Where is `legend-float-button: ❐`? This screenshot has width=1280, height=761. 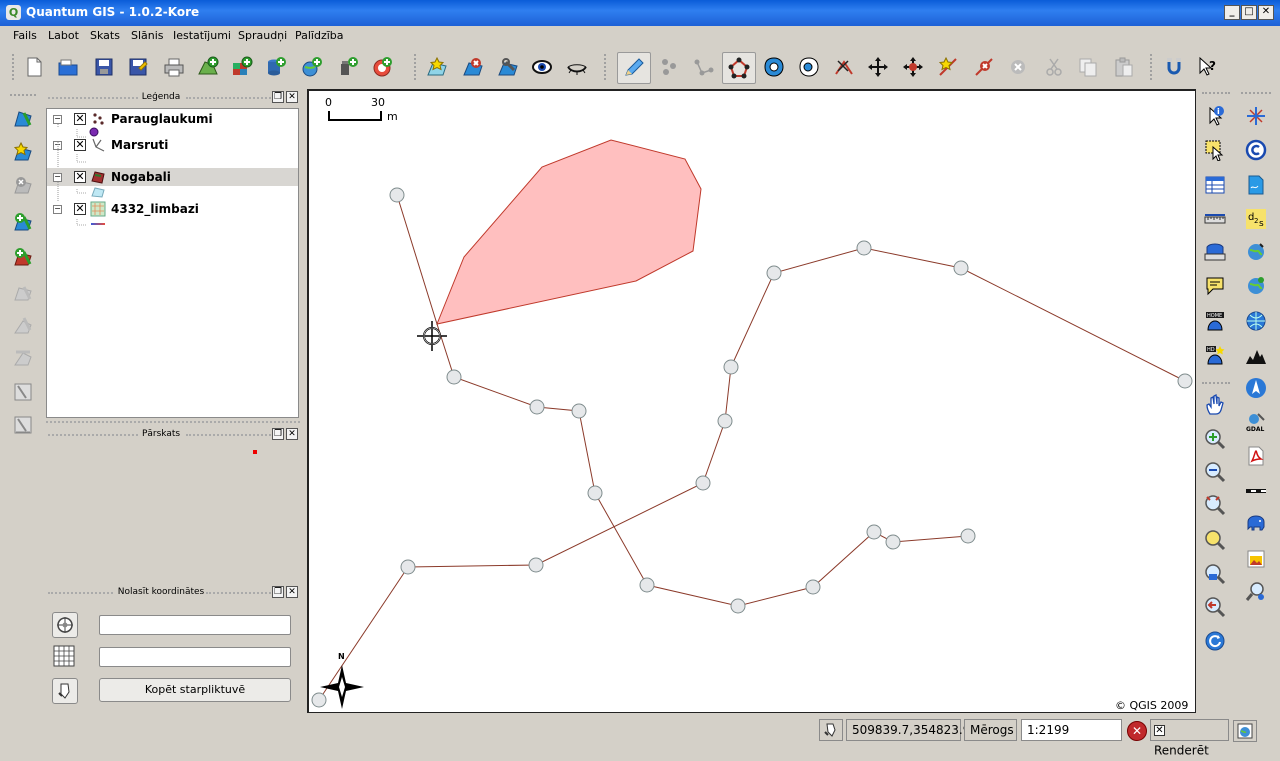 legend-float-button: ❐ is located at coordinates (278, 97).